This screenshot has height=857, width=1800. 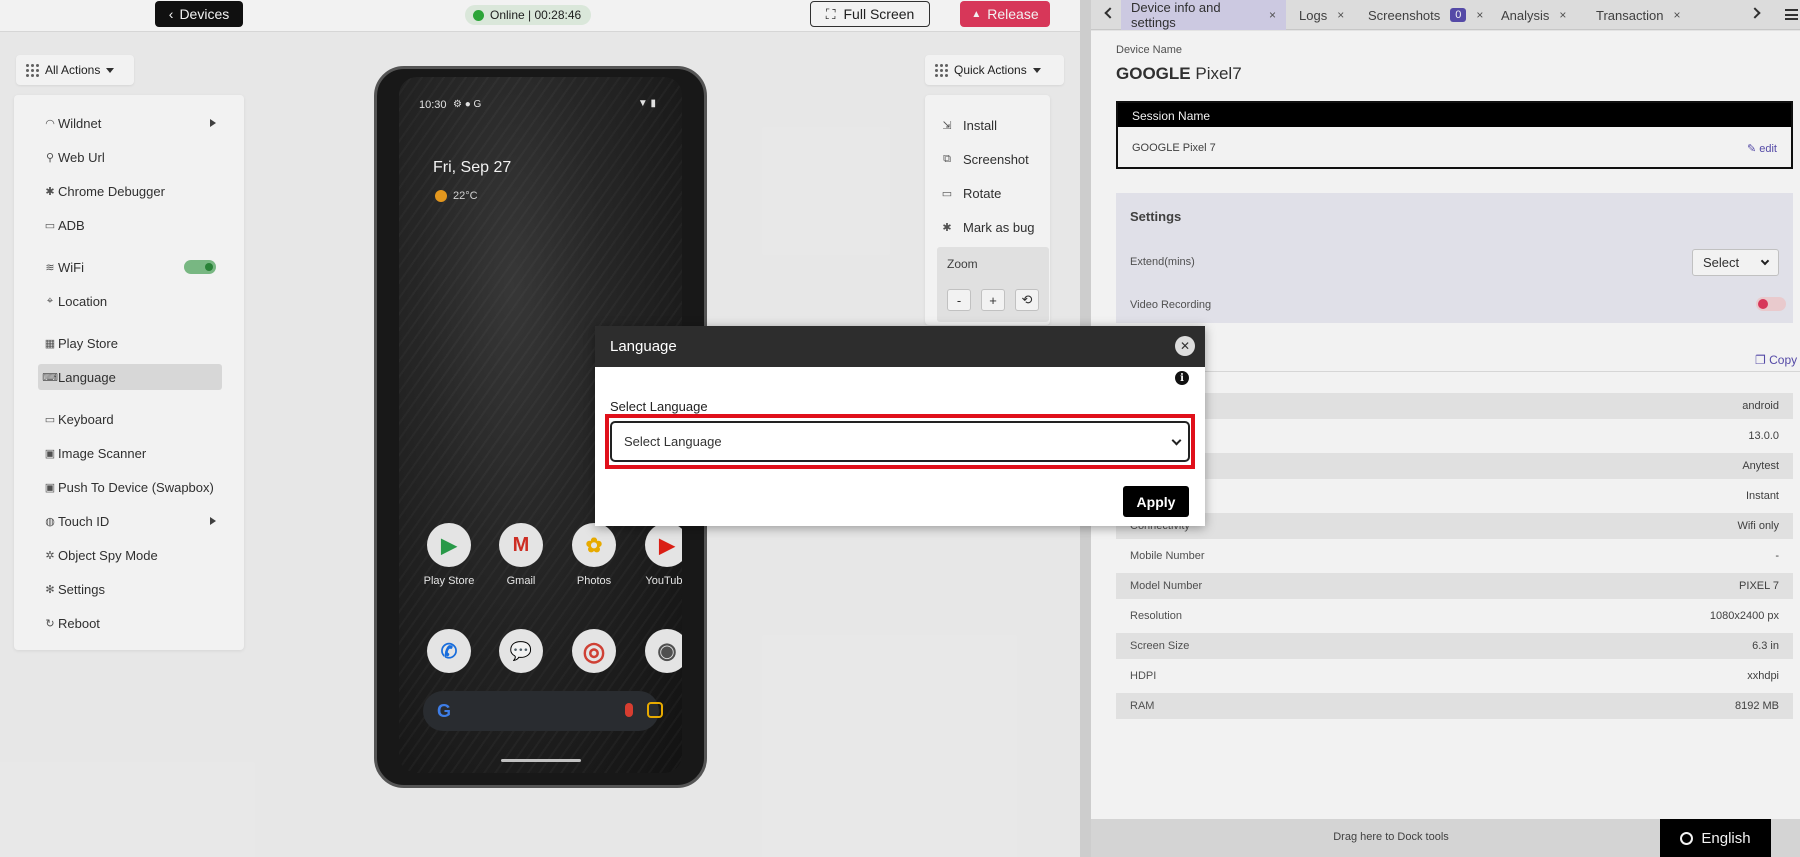 I want to click on dialog-header: Language ✕, so click(x=900, y=346).